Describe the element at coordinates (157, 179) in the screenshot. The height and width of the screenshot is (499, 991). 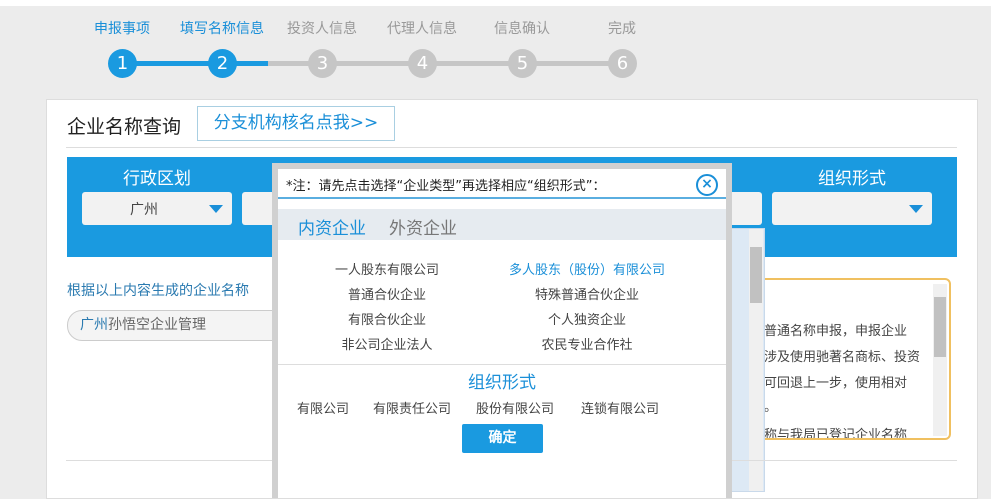
I see `region-label: 行政区划` at that location.